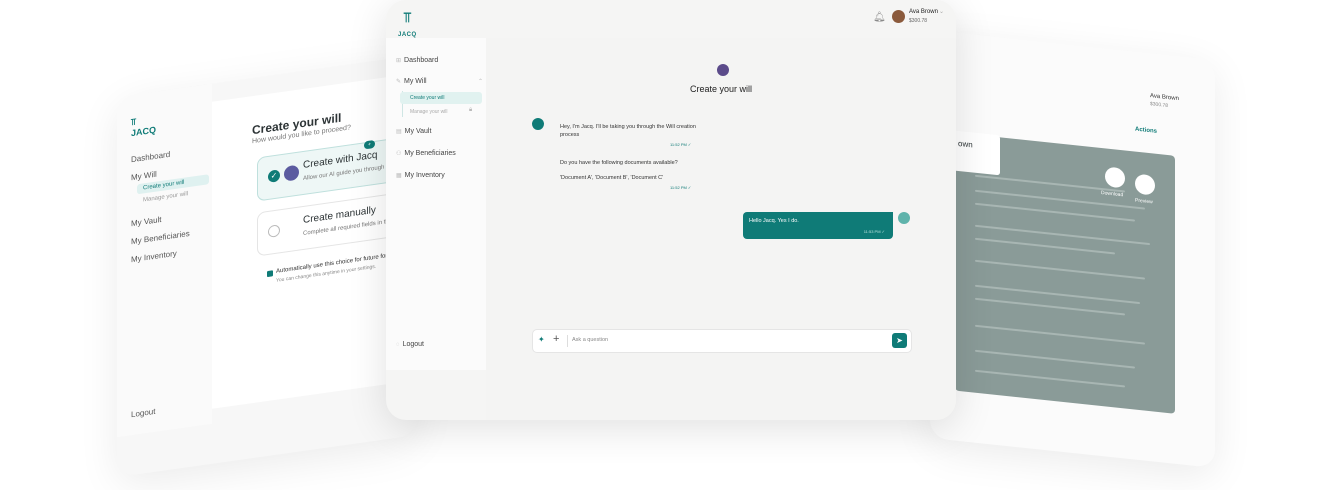 The image size is (1344, 490). Describe the element at coordinates (415, 81) in the screenshot. I see `sidebar-item-label: My Will` at that location.